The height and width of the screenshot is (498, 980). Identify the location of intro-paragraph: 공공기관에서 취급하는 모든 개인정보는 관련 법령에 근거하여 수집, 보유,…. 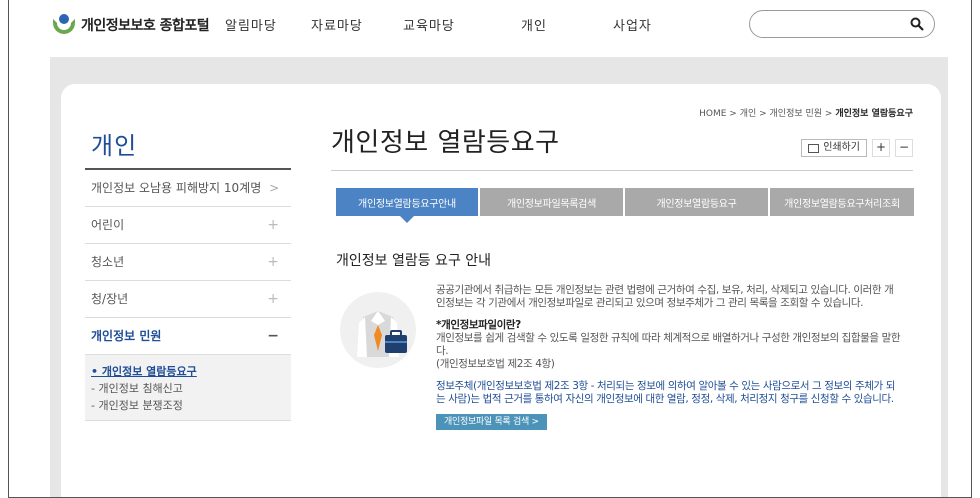
(665, 296).